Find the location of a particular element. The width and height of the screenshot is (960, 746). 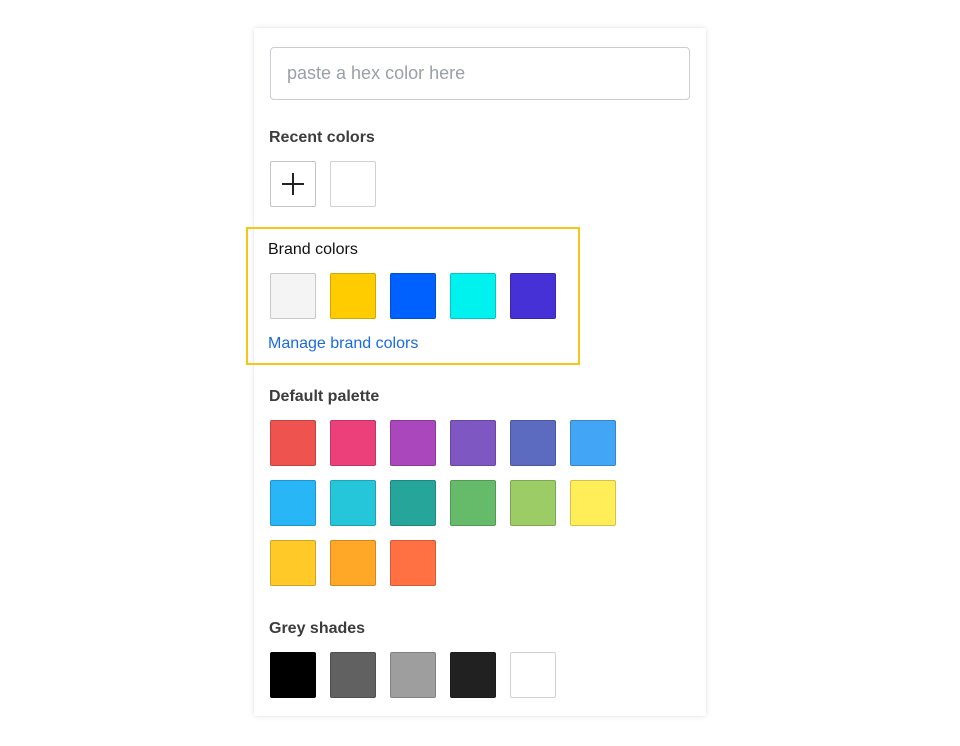

default-palette-title: Default palette is located at coordinates (324, 396).